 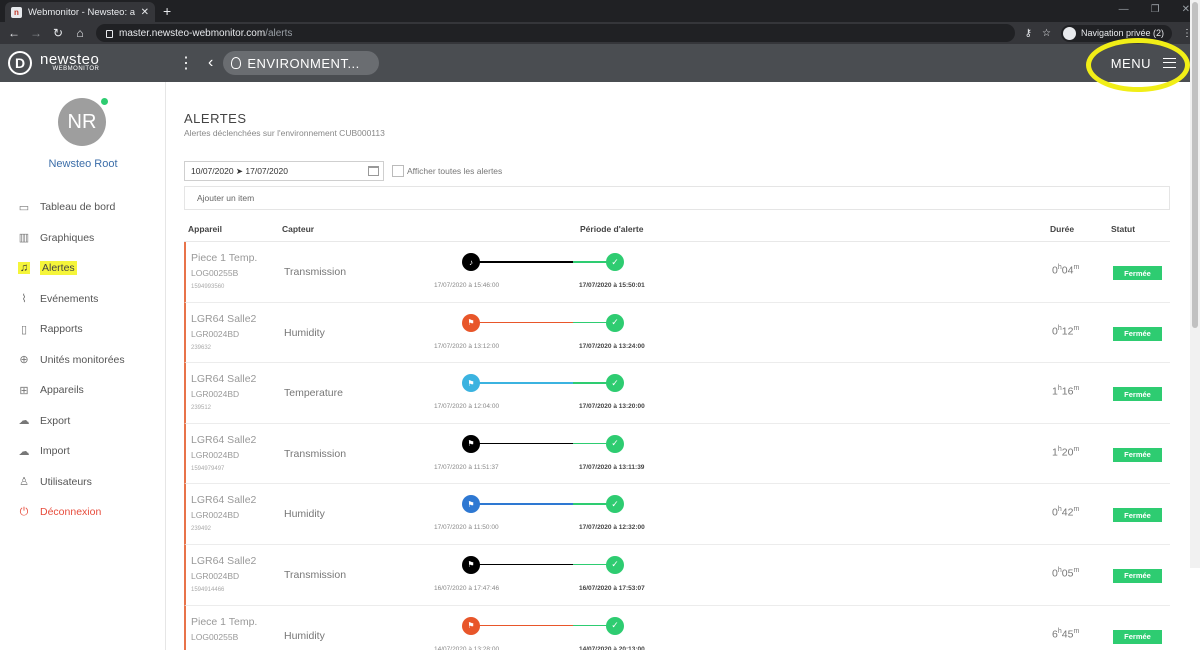 I want to click on device-serial: 1594914466, so click(x=208, y=589).